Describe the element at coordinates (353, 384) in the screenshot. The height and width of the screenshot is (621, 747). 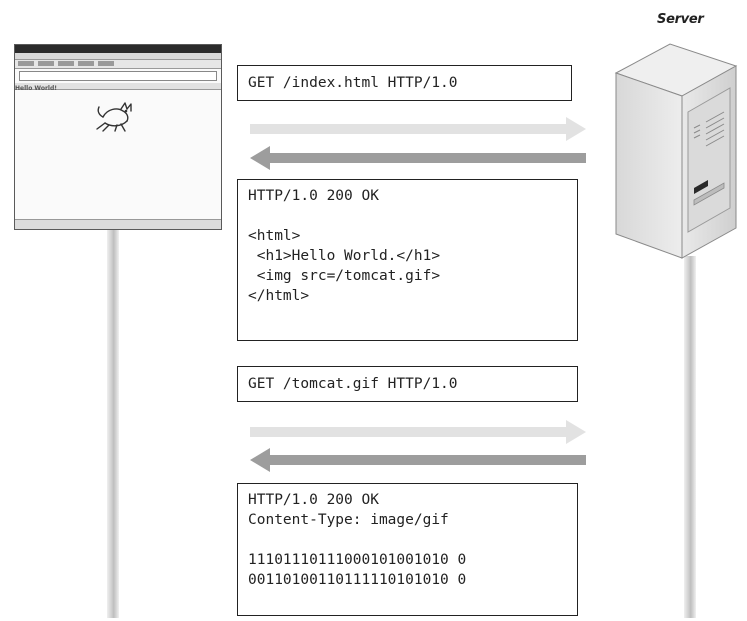
I see `request-line: GET /tomcat.gif HTTP/1.0` at that location.